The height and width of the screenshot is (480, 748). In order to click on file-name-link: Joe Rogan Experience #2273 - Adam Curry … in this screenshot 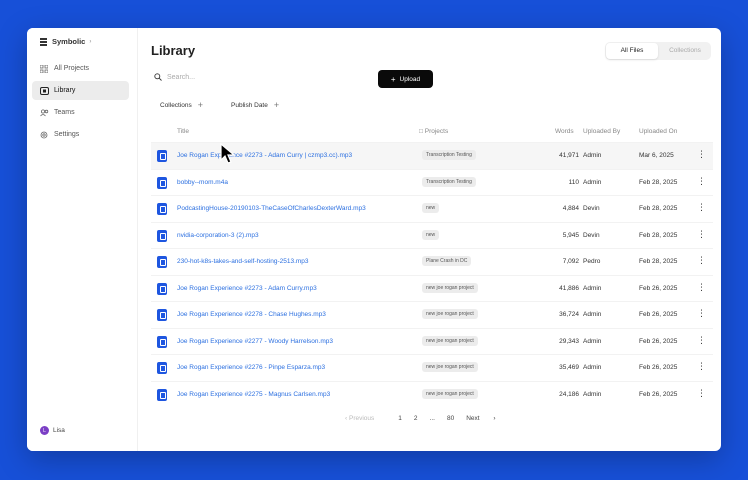, I will do `click(264, 155)`.